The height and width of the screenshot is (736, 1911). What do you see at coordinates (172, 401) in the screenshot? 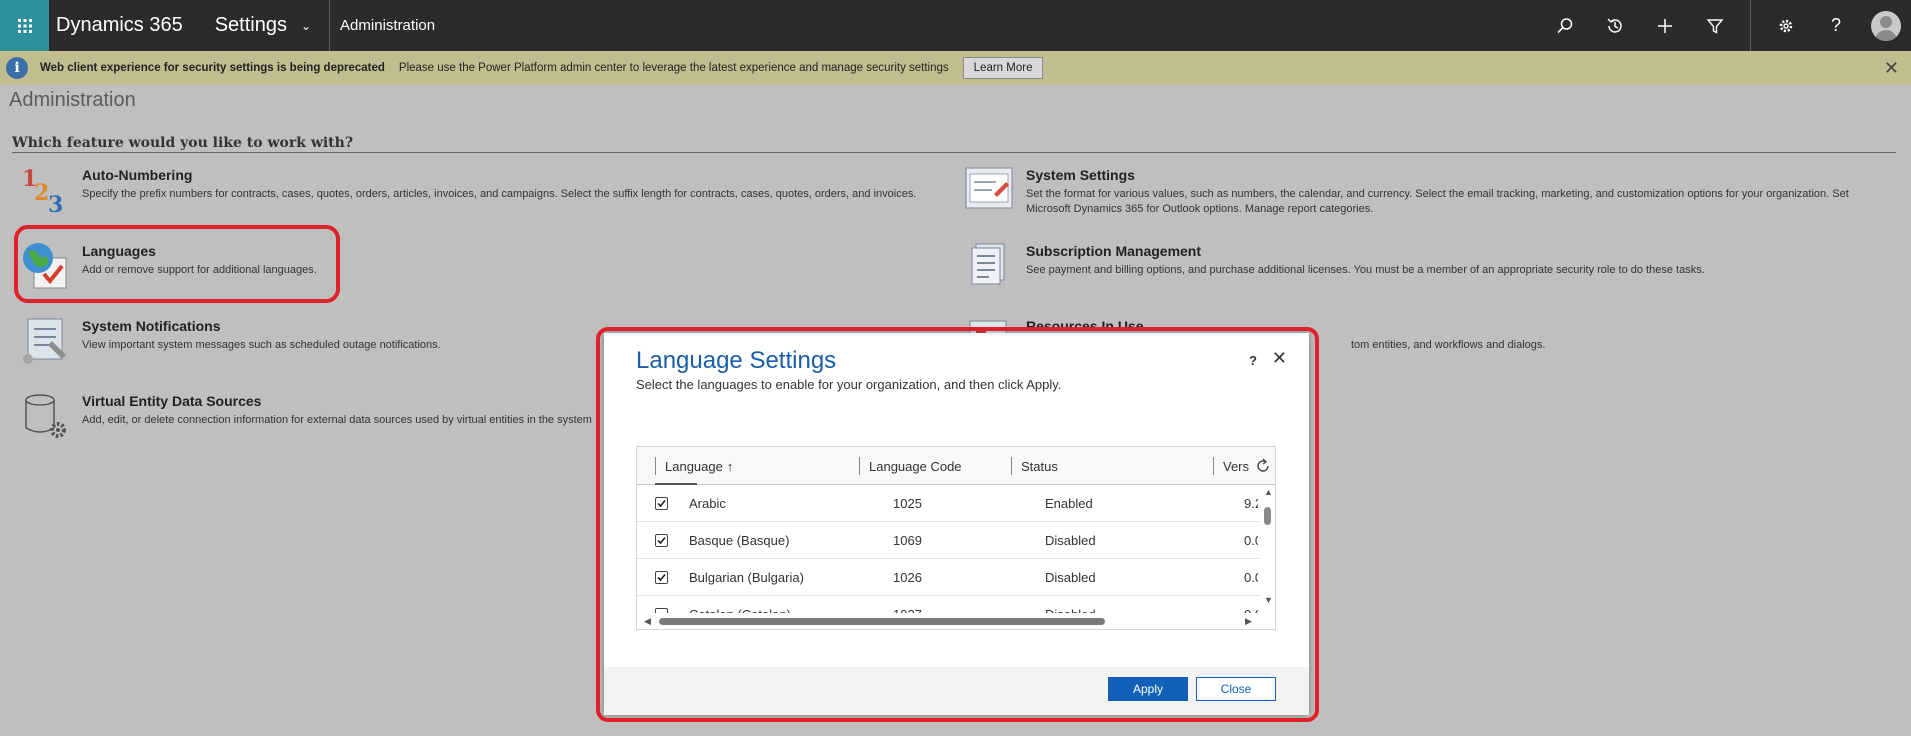
I see `feature-title: Virtual Entity Data Sources` at bounding box center [172, 401].